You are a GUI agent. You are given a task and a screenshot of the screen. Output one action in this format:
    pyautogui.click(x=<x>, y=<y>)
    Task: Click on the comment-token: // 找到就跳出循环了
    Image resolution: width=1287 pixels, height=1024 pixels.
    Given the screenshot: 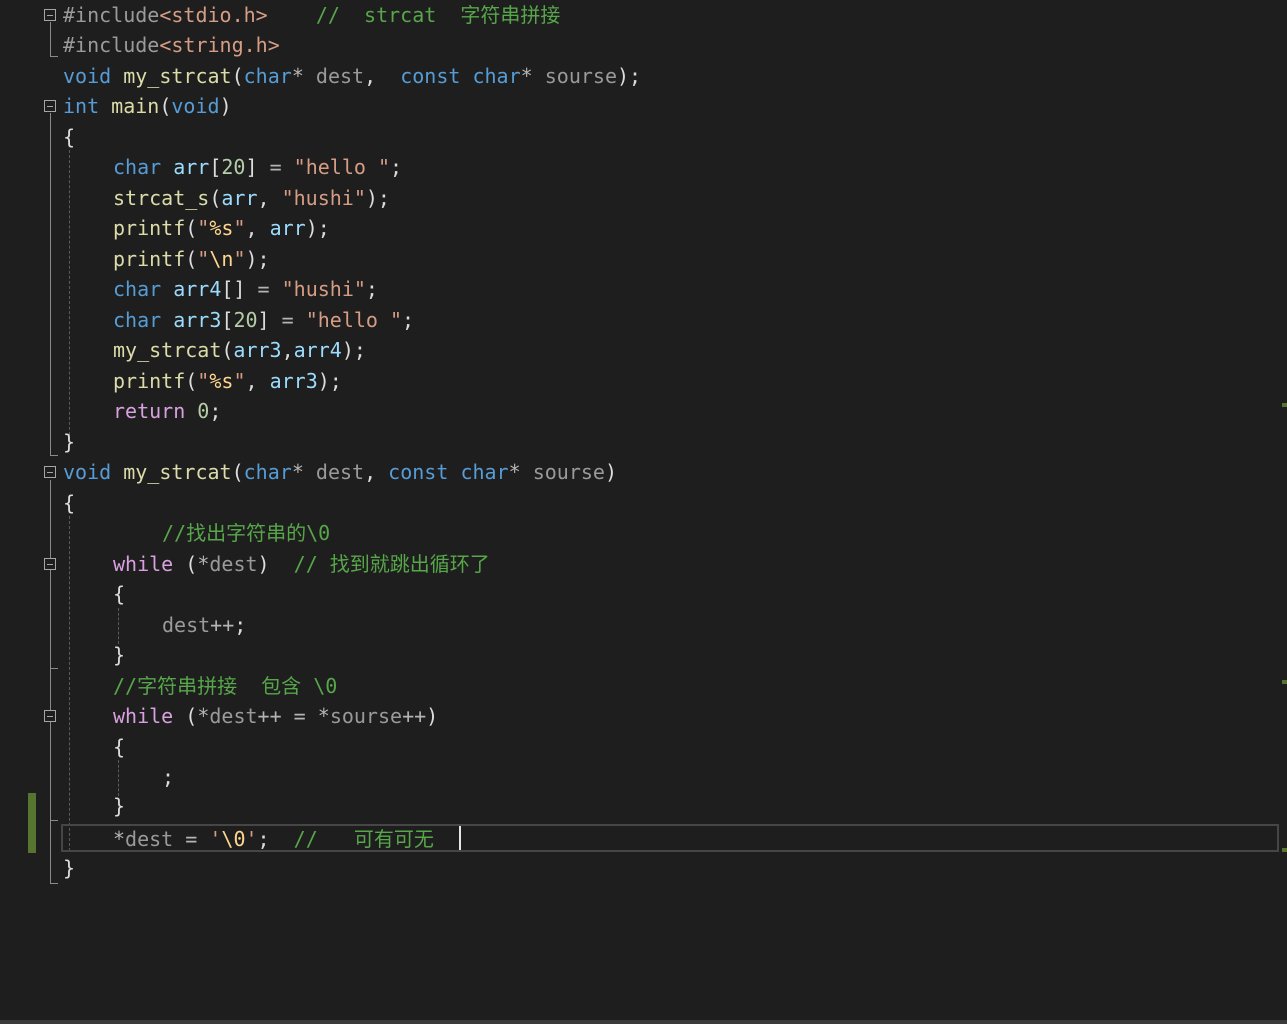 What is the action you would take?
    pyautogui.click(x=391, y=564)
    